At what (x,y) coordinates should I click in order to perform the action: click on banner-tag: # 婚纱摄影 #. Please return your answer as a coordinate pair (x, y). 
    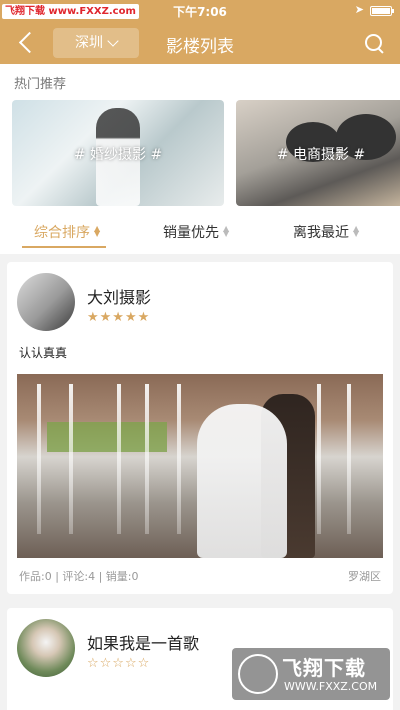
    Looking at the image, I should click on (118, 155).